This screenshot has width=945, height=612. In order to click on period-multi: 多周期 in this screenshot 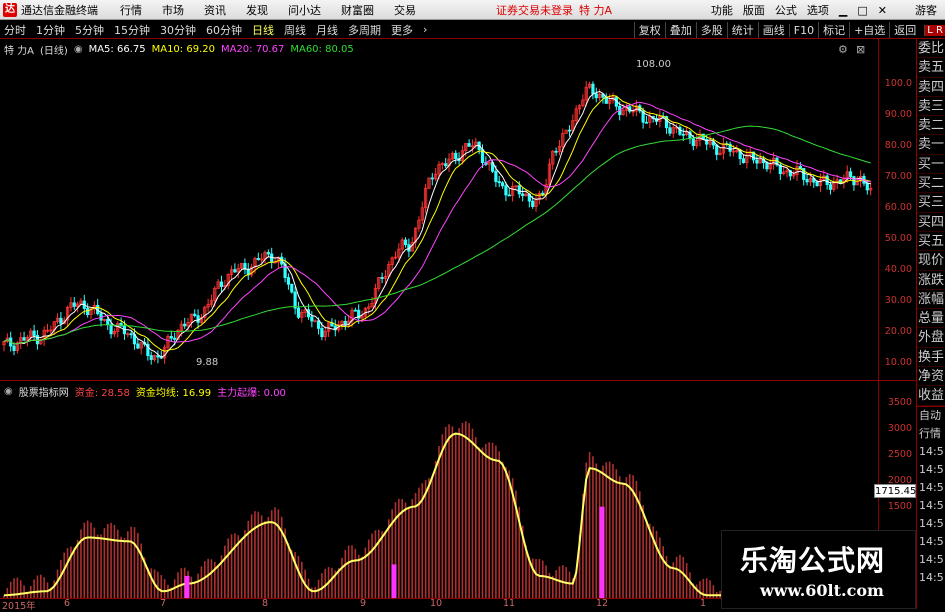, I will do `click(364, 30)`.